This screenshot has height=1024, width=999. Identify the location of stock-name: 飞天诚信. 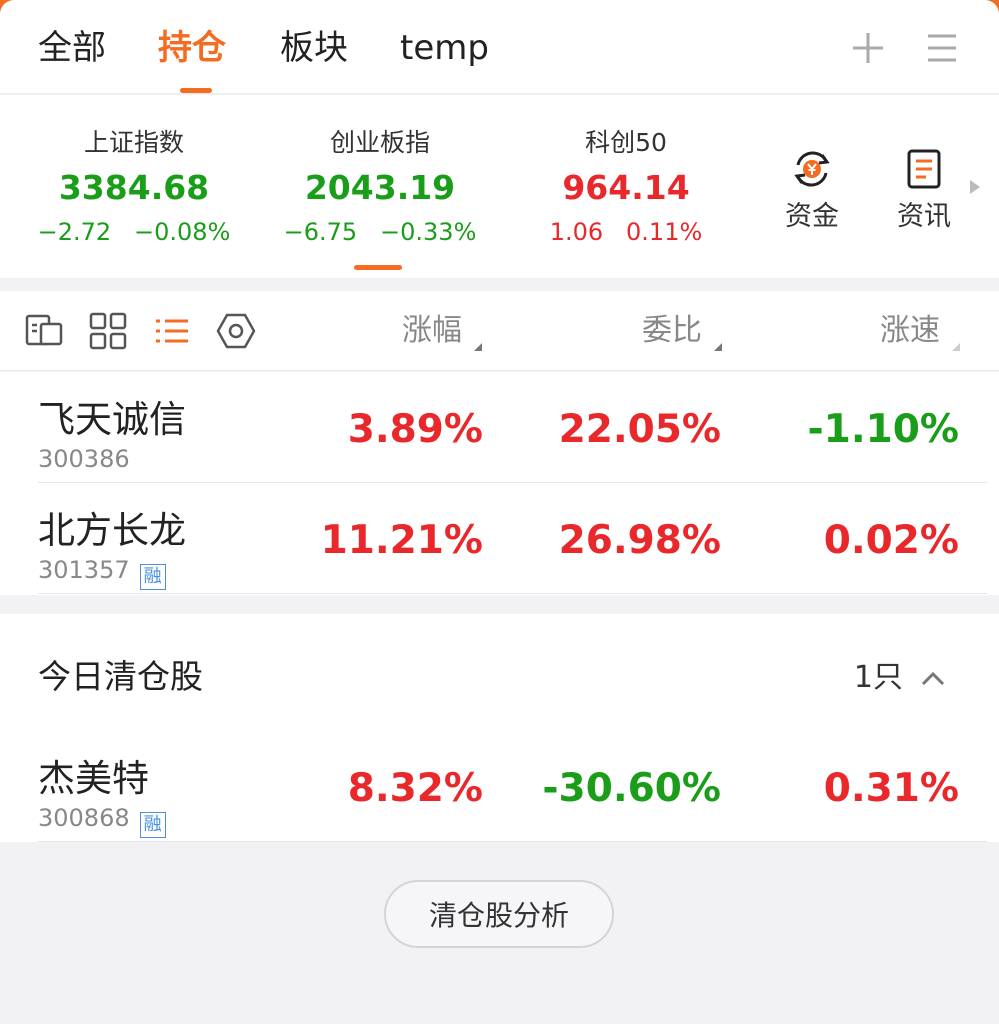
(112, 419).